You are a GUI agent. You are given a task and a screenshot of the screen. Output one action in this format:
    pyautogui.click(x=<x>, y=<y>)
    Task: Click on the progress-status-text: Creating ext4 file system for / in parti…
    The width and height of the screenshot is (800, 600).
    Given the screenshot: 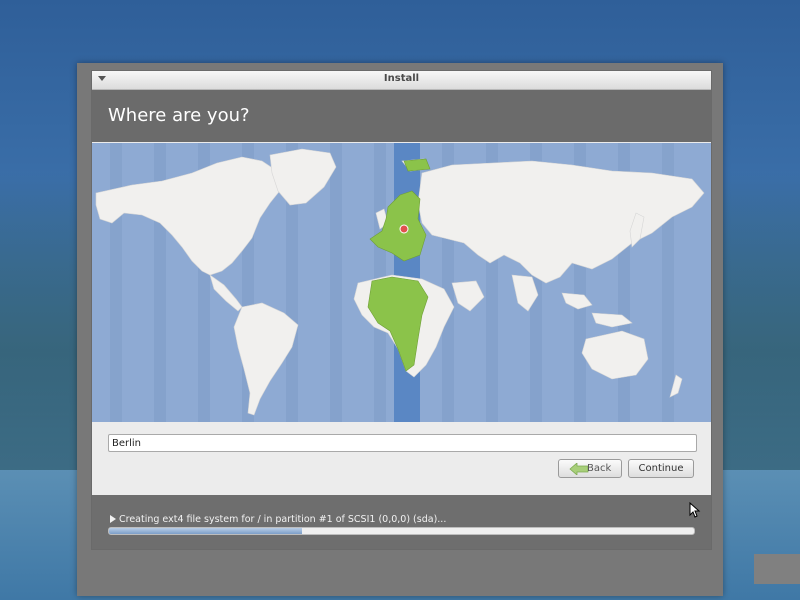 What is the action you would take?
    pyautogui.click(x=283, y=519)
    